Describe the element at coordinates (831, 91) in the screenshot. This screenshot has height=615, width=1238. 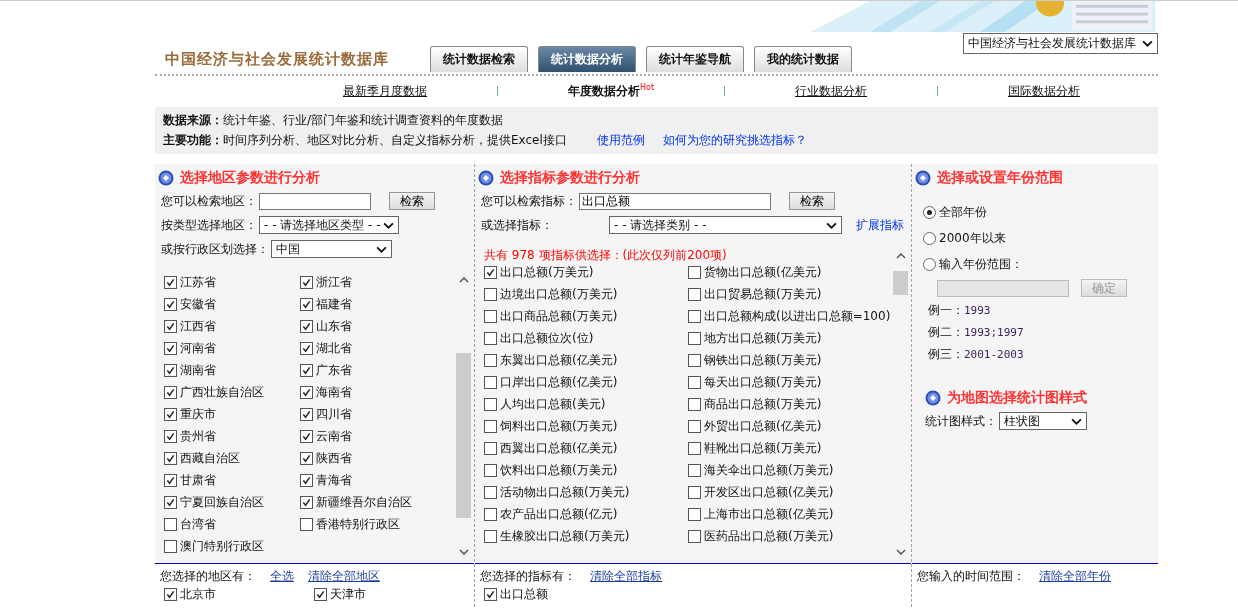
I see `sub-nav-link: 行业数据分析` at that location.